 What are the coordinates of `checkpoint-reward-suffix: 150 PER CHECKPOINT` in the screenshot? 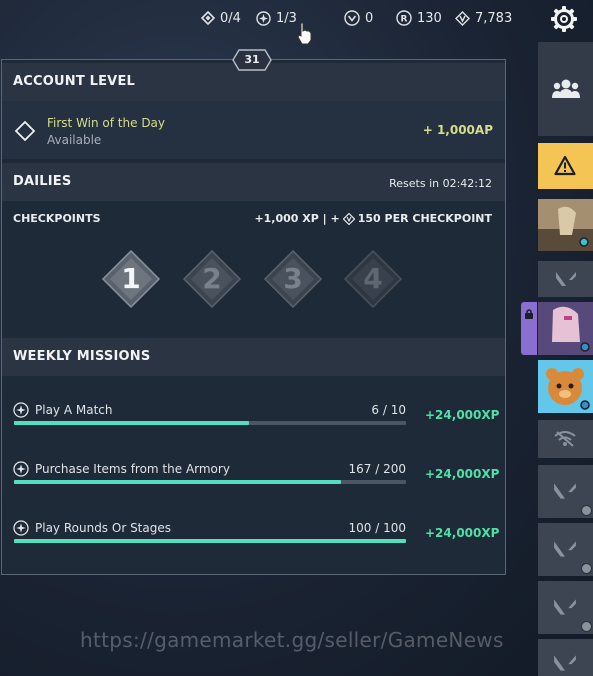 It's located at (424, 218).